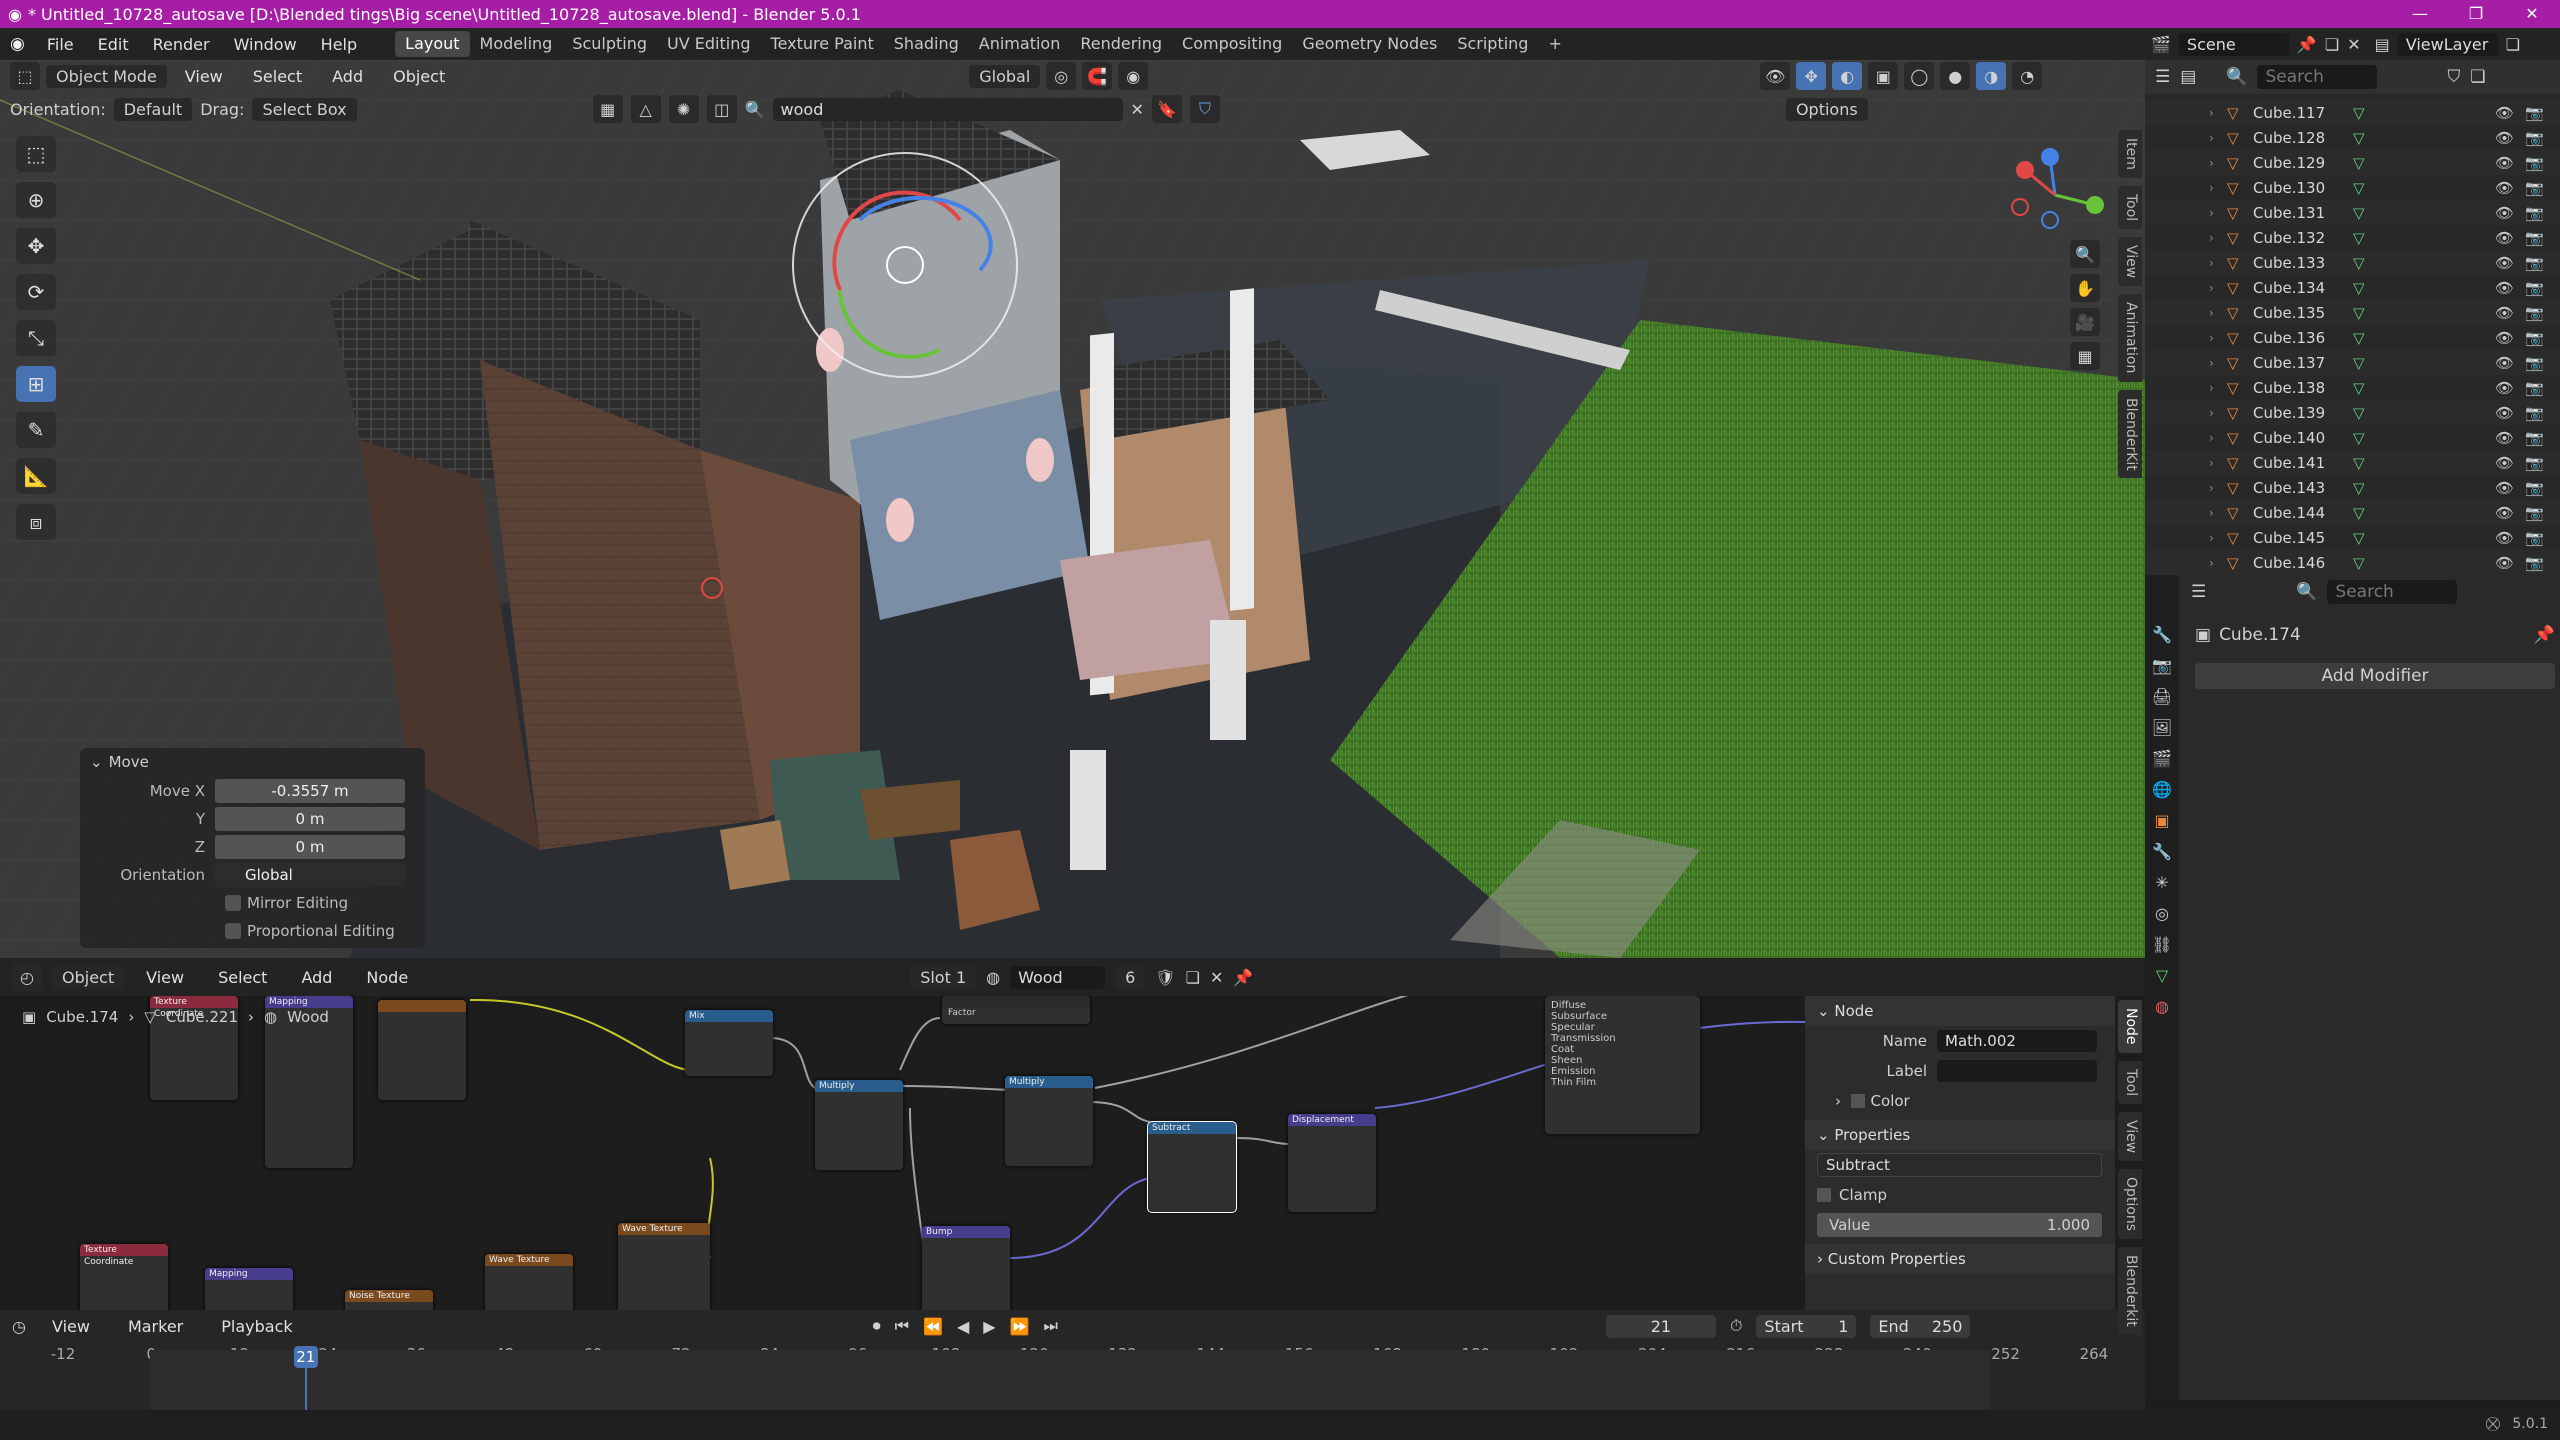  Describe the element at coordinates (1960, 1011) in the screenshot. I see `node-section-header: ⌄ Node` at that location.